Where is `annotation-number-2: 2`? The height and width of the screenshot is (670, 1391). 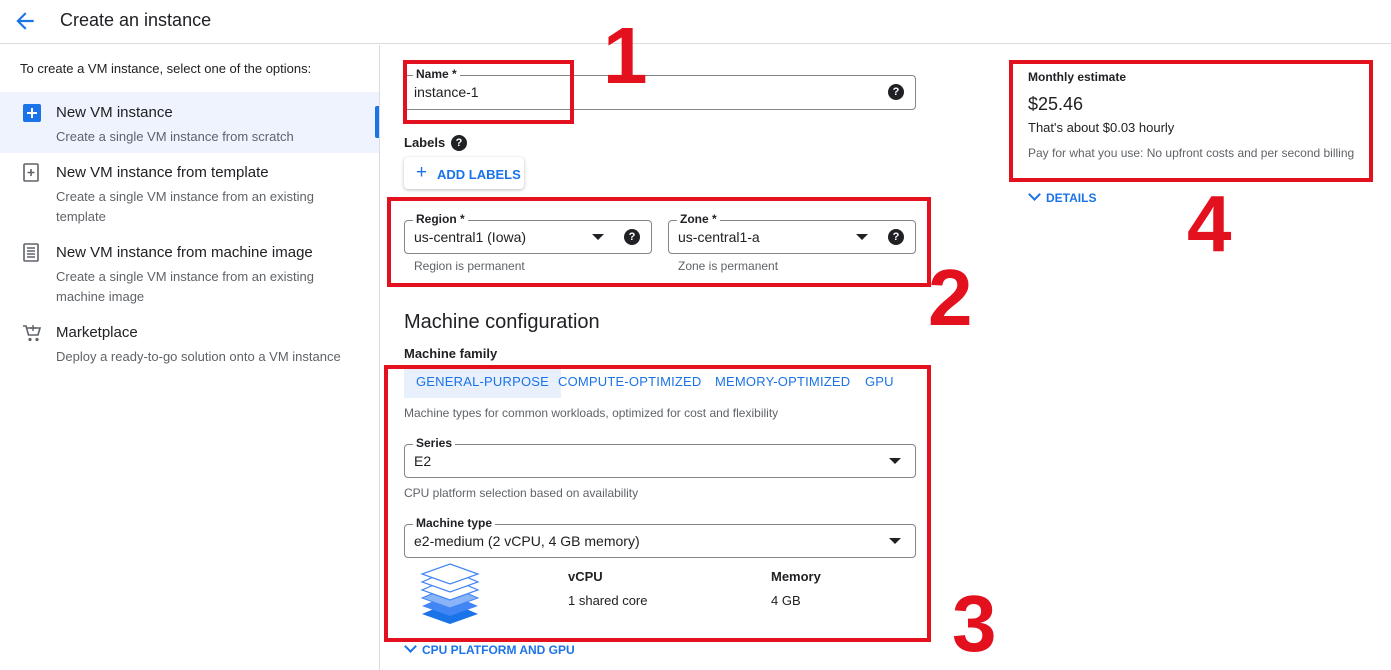 annotation-number-2: 2 is located at coordinates (950, 297).